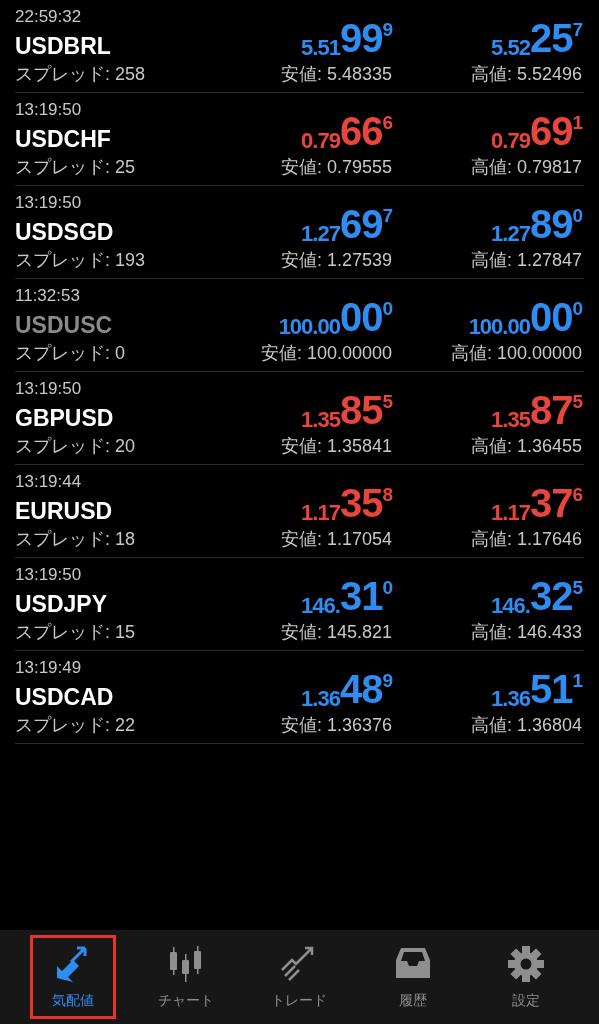  I want to click on spread-label: スプレッド: 0, so click(70, 353).